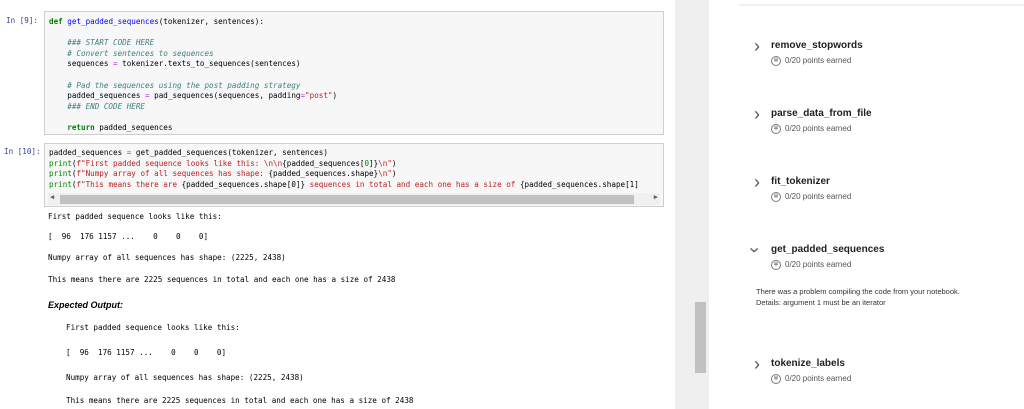  I want to click on expected-line: First padded sequence looks like this:, so click(153, 327).